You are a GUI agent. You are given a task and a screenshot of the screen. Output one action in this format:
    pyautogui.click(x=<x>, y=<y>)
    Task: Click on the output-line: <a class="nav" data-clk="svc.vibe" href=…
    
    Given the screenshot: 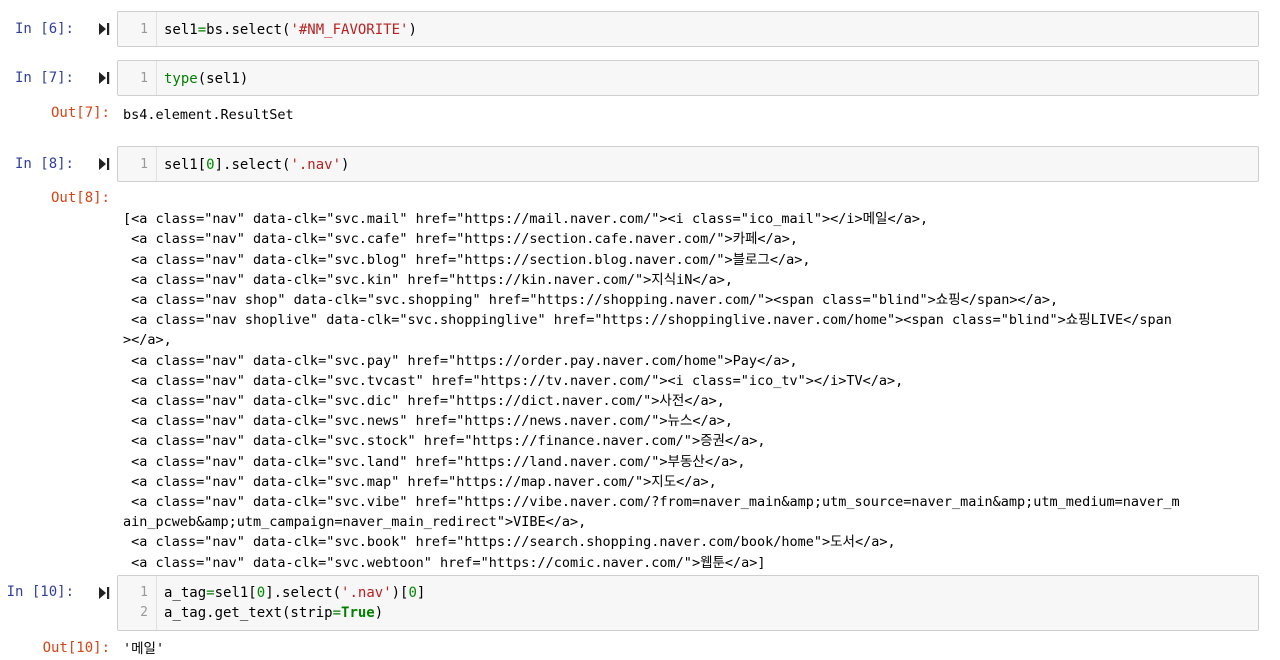 What is the action you would take?
    pyautogui.click(x=651, y=502)
    